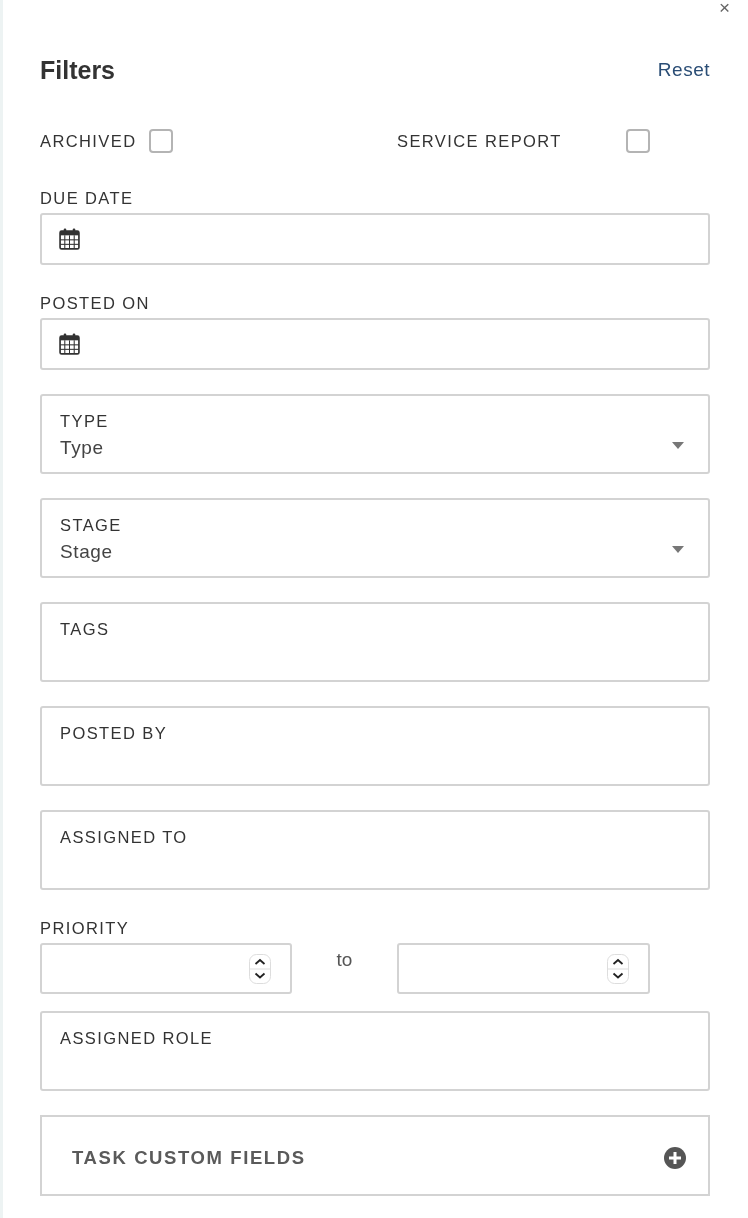  Describe the element at coordinates (78, 70) in the screenshot. I see `panel-title: Filters` at that location.